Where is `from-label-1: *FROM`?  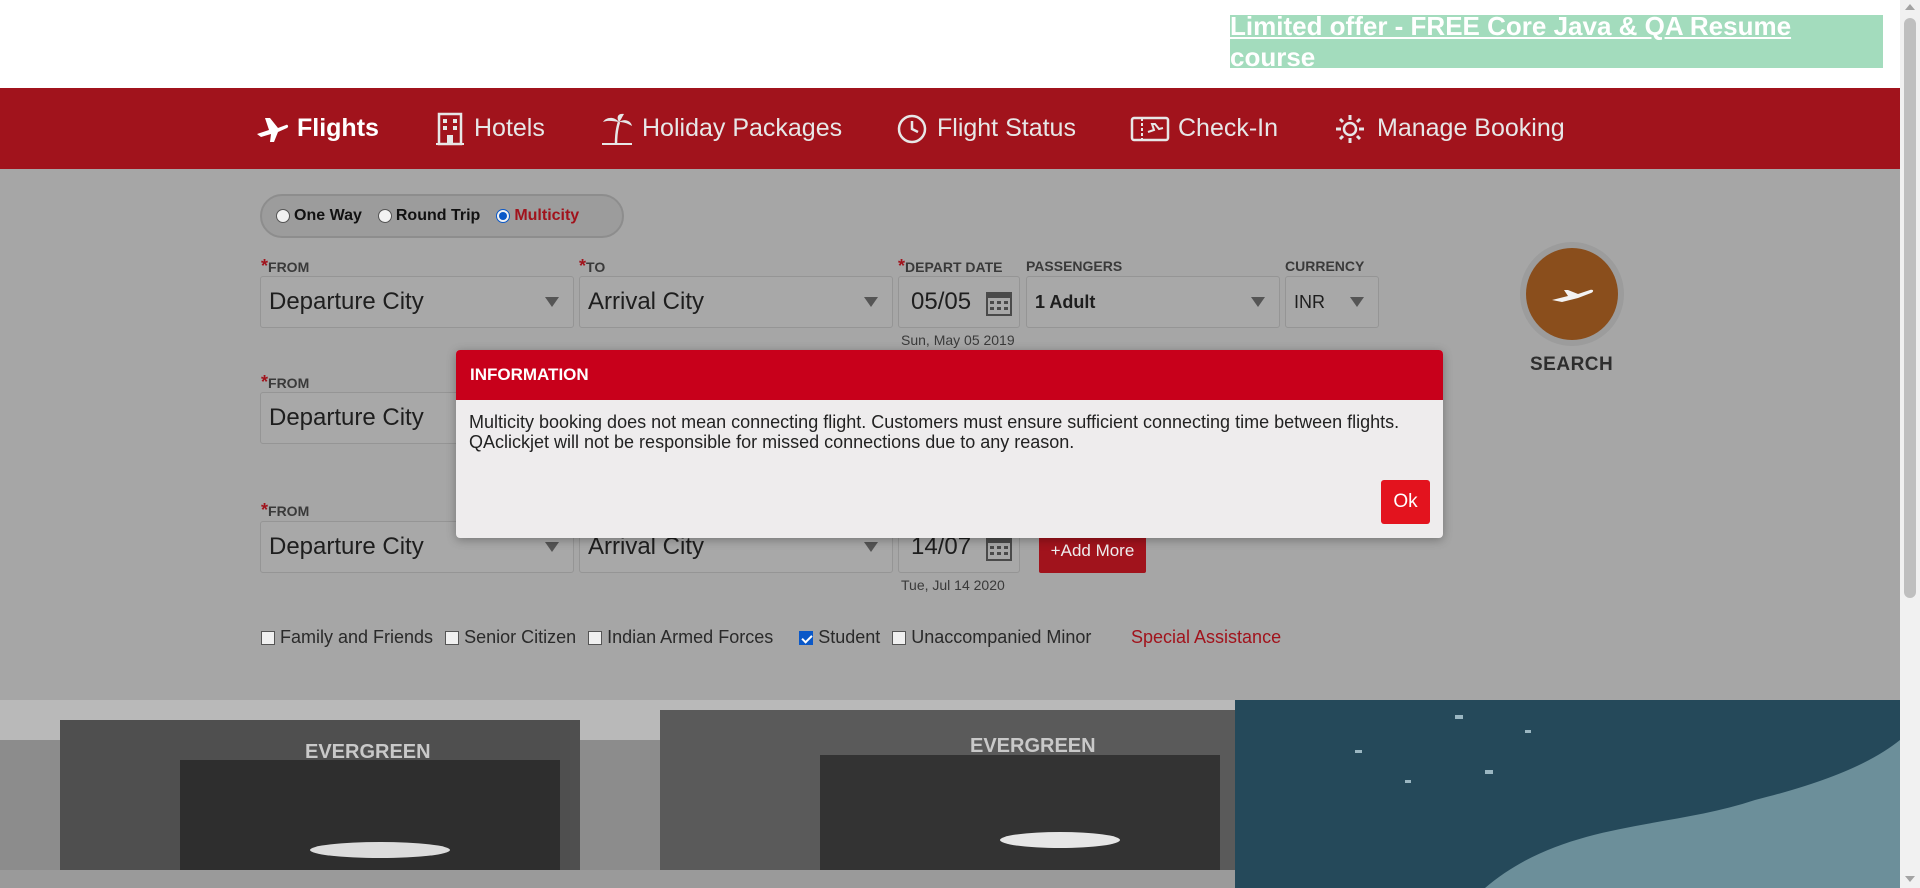 from-label-1: *FROM is located at coordinates (285, 266).